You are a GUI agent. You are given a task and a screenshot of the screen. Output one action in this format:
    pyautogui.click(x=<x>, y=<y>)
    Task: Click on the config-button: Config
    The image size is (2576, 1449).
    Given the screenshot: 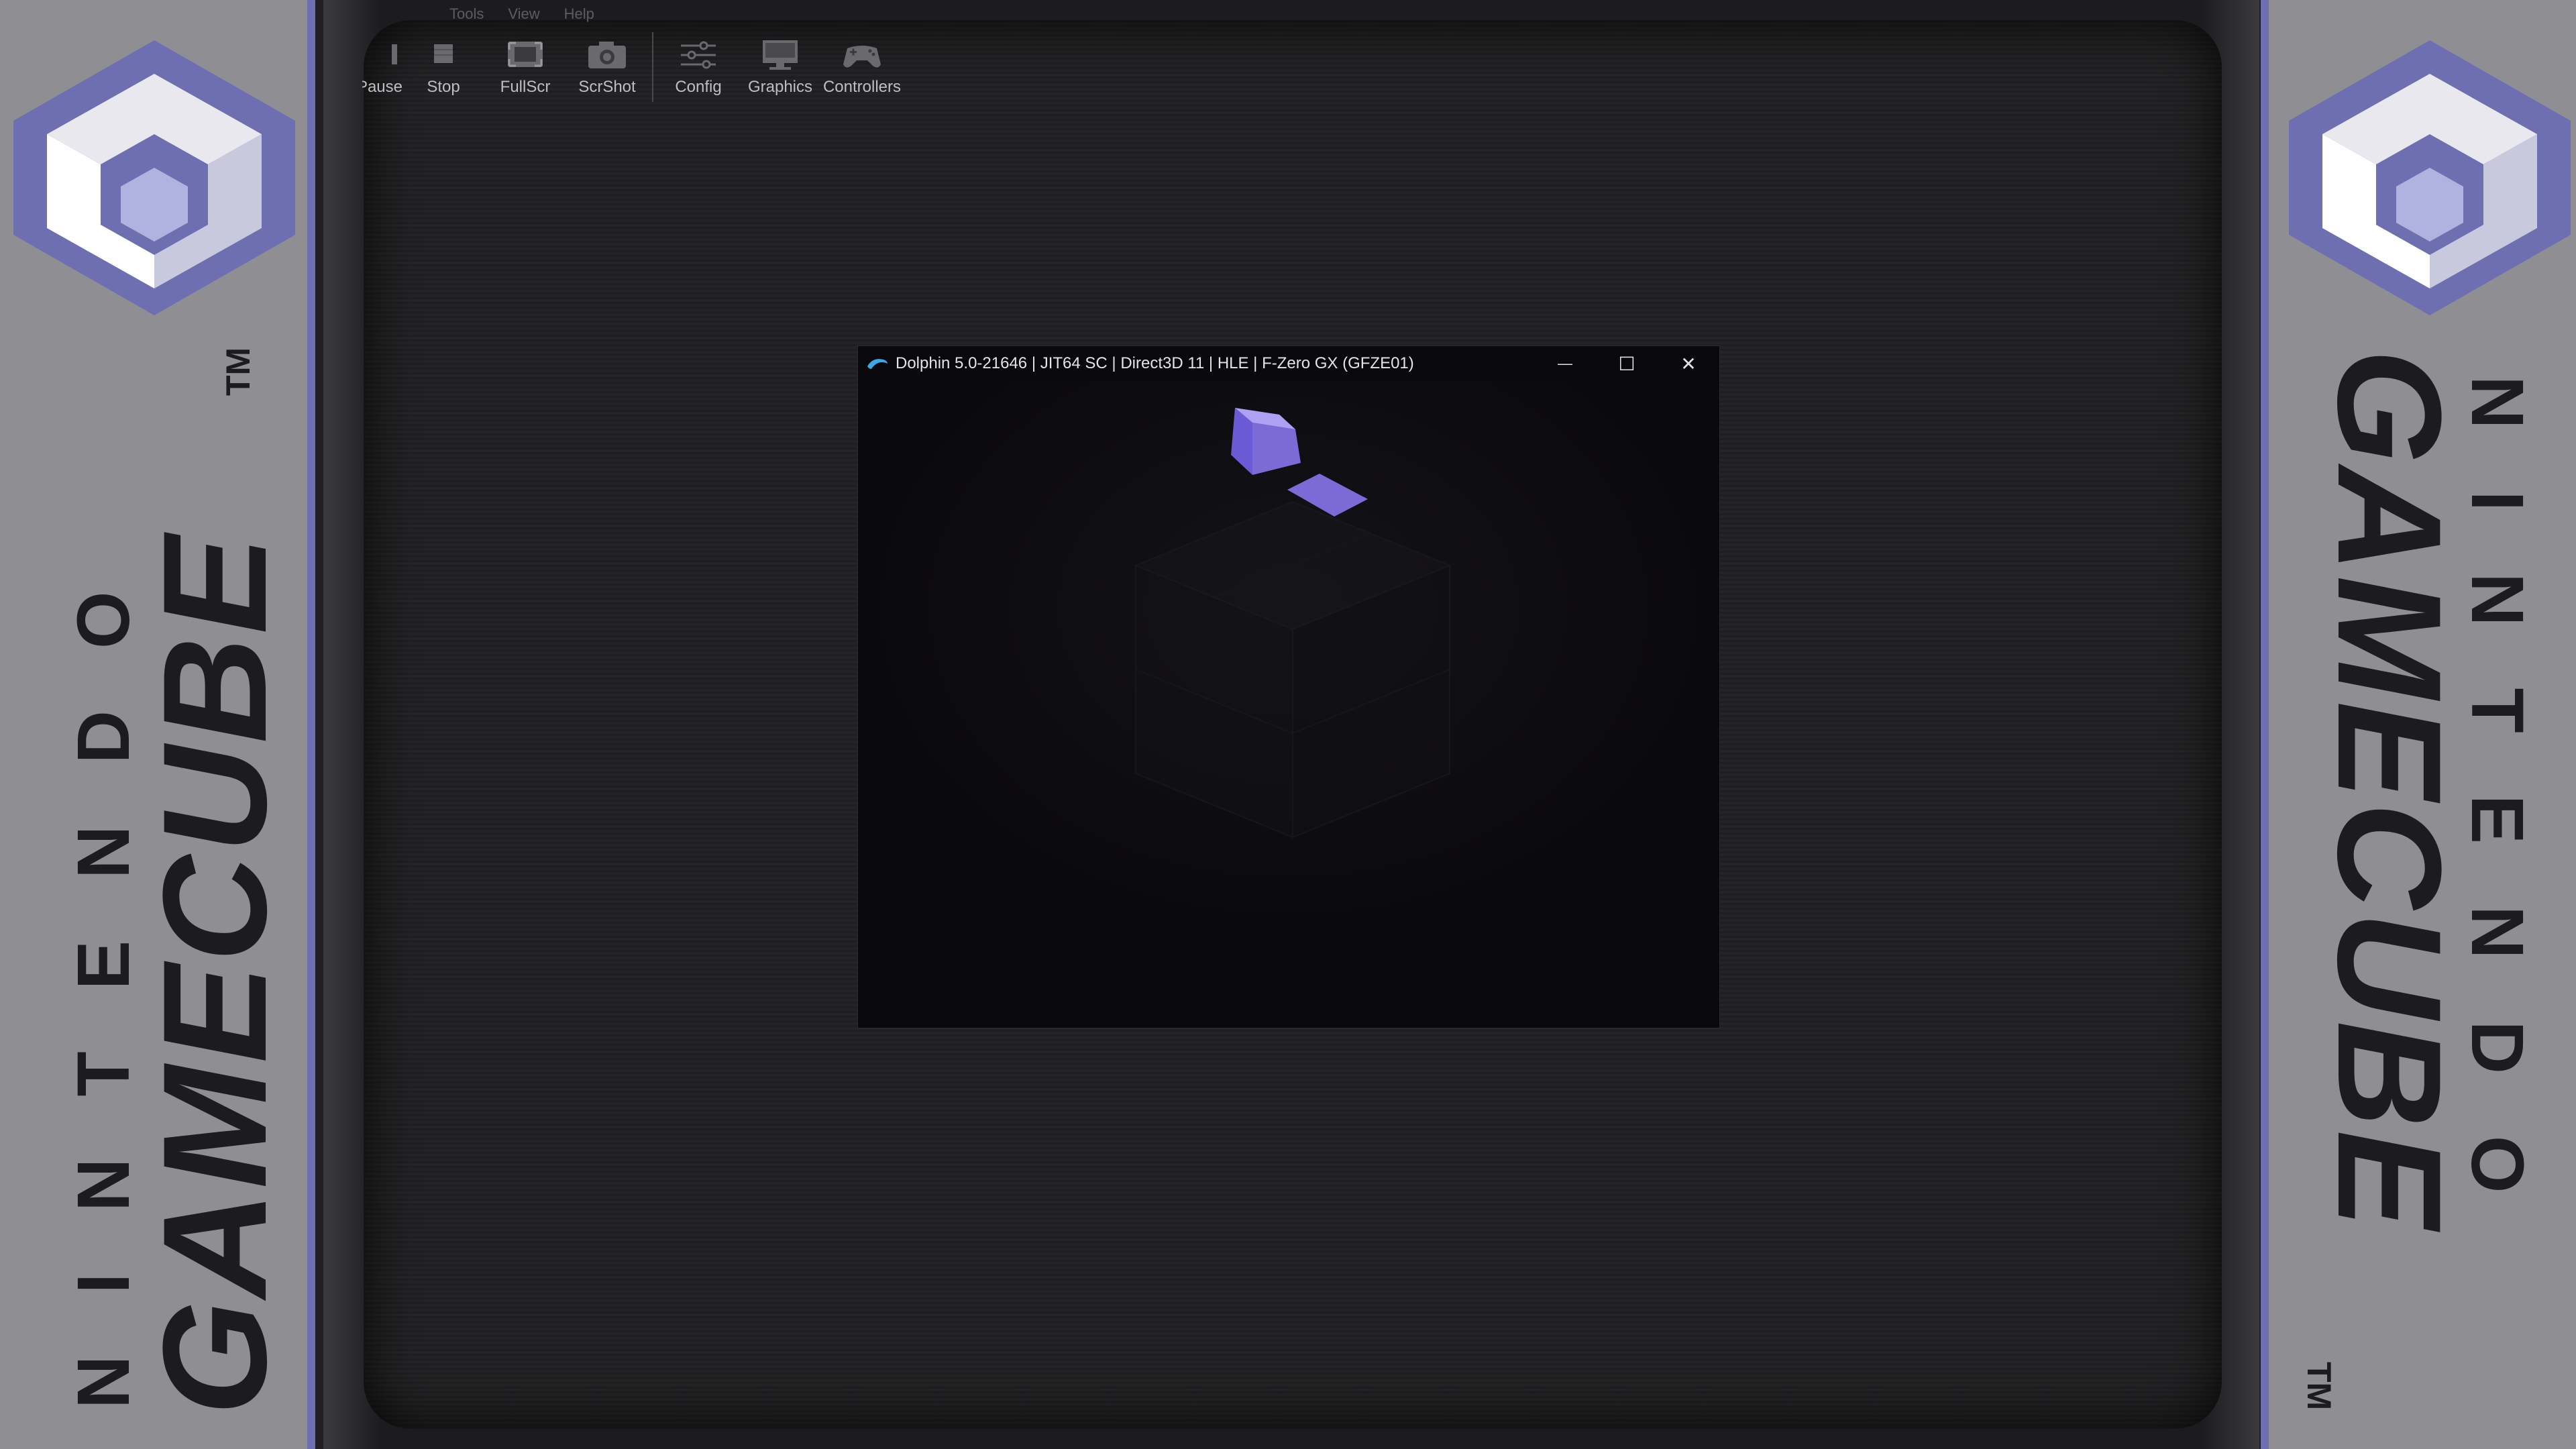 What is the action you would take?
    pyautogui.click(x=698, y=69)
    